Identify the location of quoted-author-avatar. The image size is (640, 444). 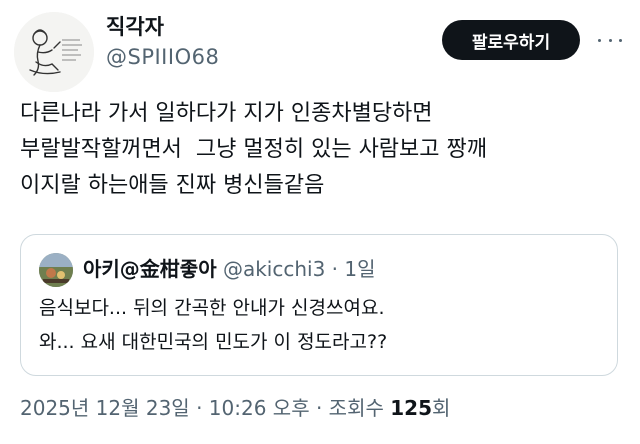
(56, 270).